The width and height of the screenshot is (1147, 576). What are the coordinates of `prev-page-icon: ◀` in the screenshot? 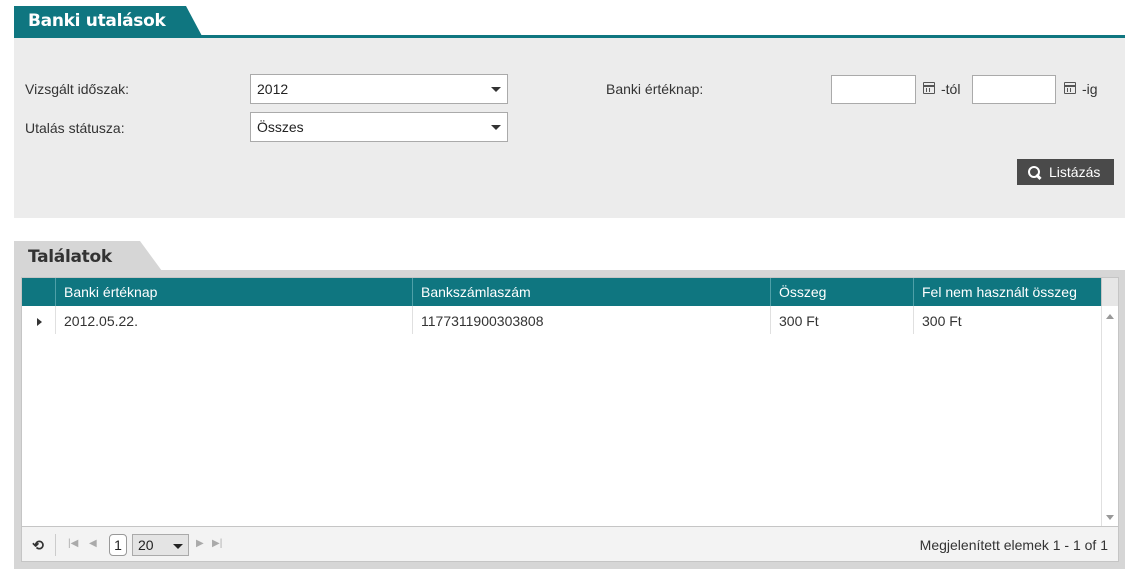 It's located at (93, 543).